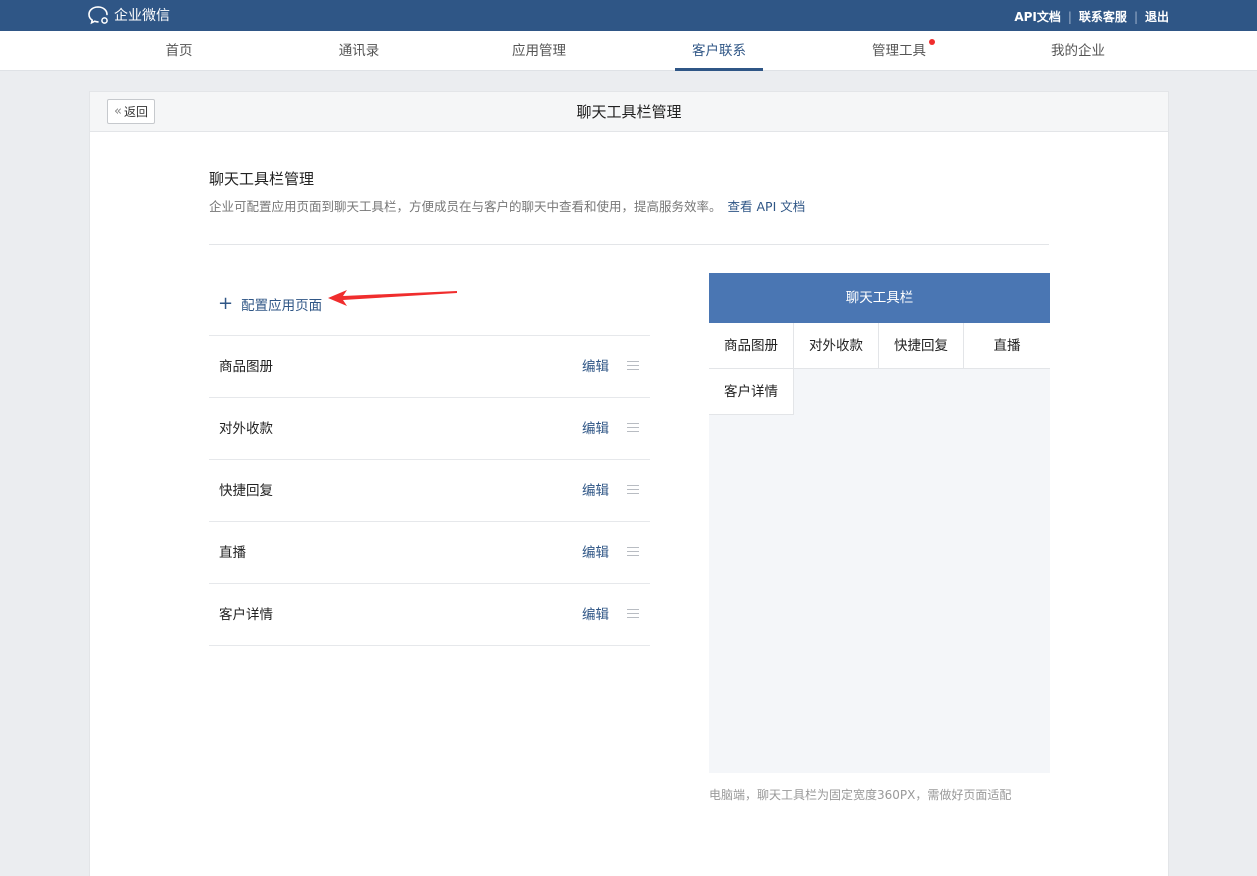 This screenshot has height=876, width=1257. I want to click on logo: 企业微信, so click(129, 15).